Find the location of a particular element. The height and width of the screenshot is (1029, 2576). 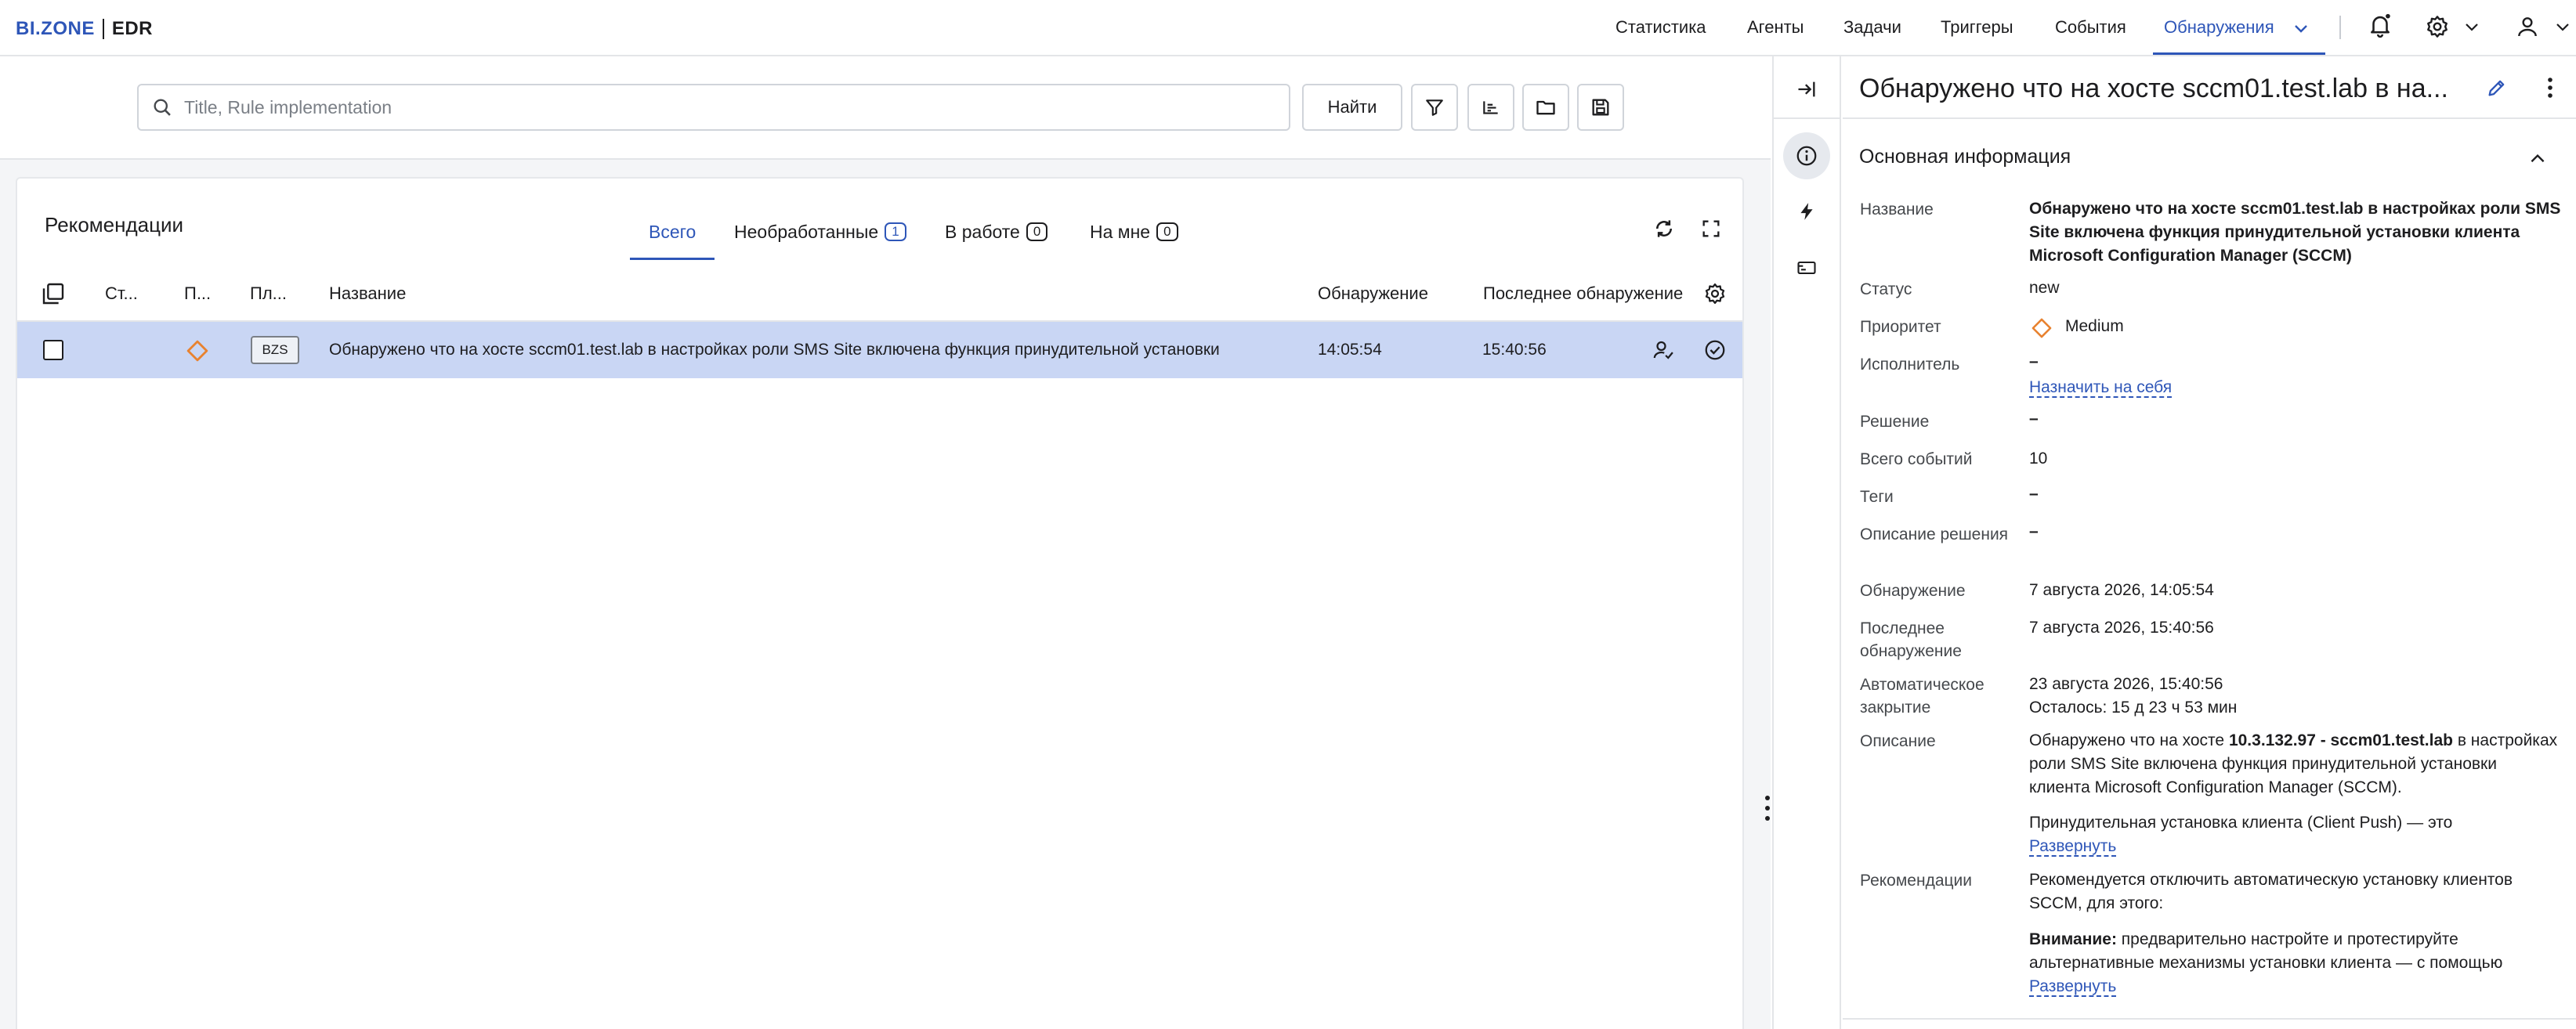

filter-icon is located at coordinates (1434, 107).